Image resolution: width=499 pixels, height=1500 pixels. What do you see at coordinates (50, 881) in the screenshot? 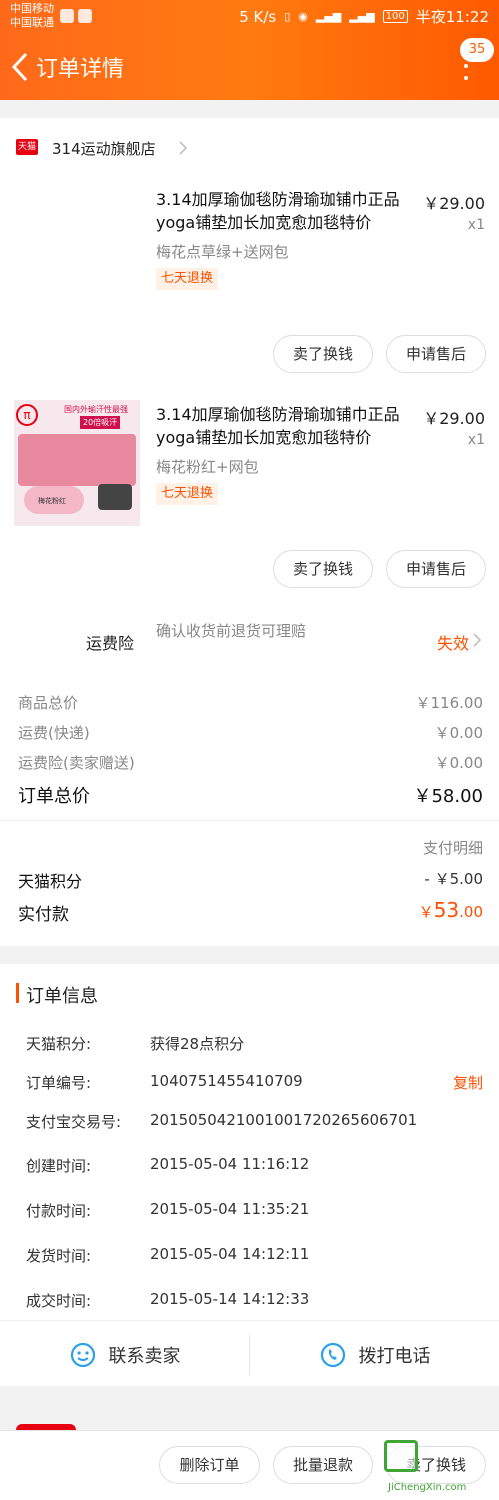
I see `tmall-points-label: 天猫积分` at bounding box center [50, 881].